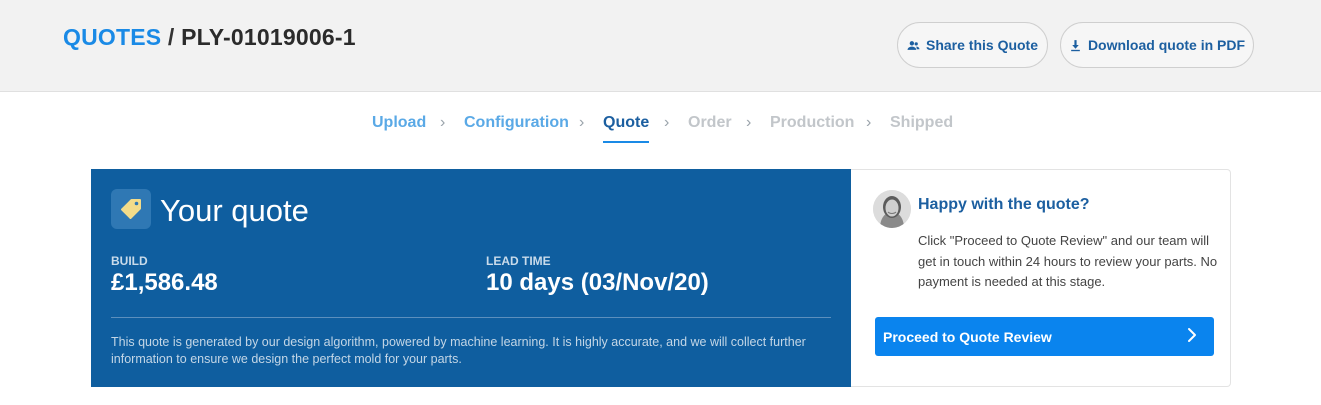  I want to click on download-icon, so click(1075, 45).